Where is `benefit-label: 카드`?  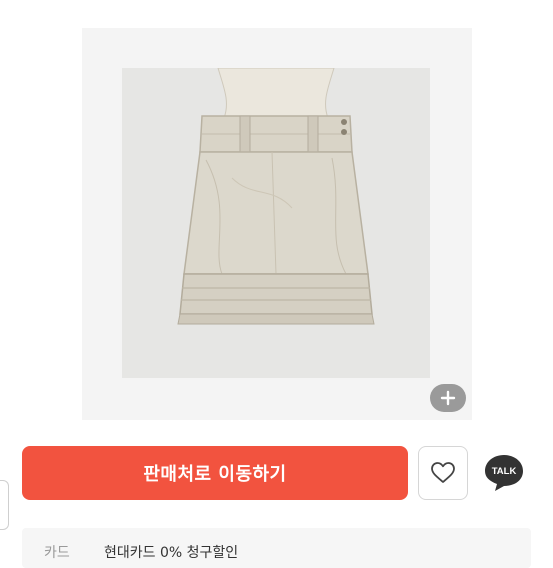 benefit-label: 카드 is located at coordinates (57, 553).